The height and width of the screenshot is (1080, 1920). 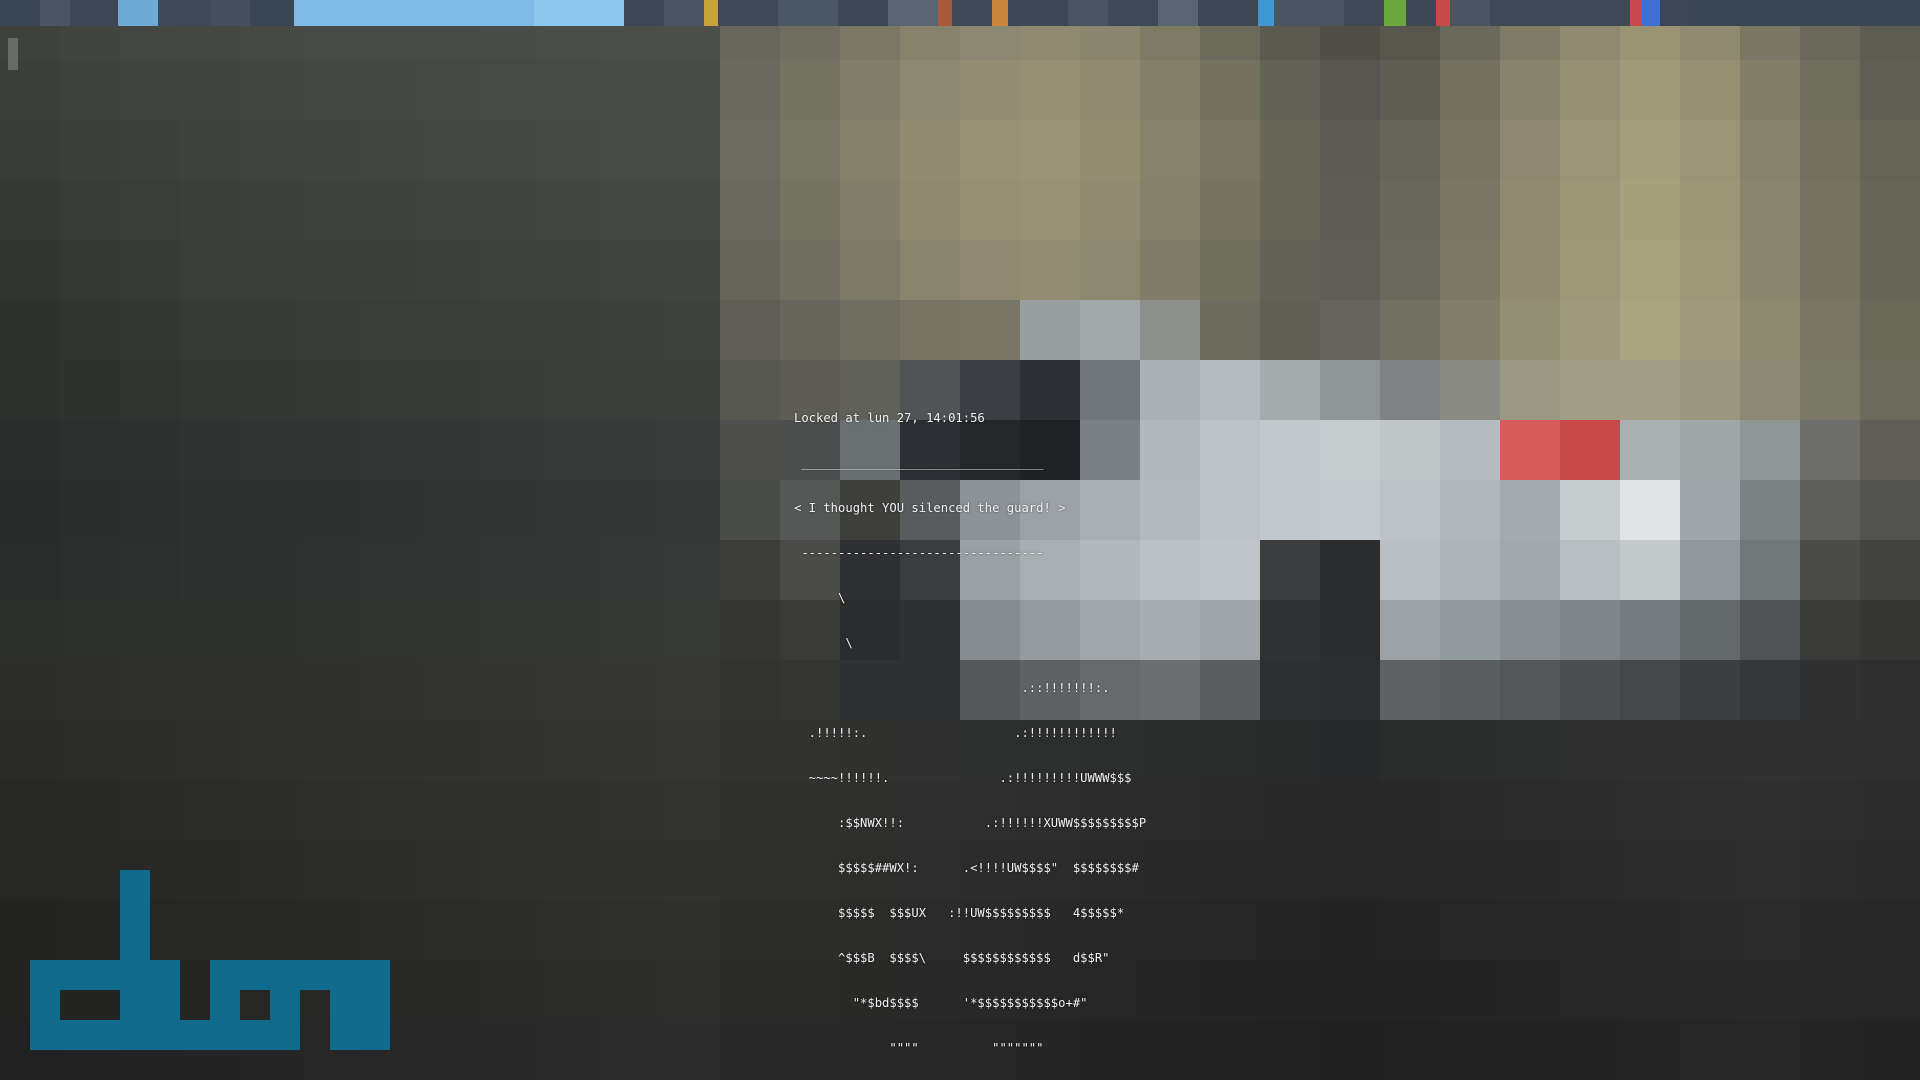 What do you see at coordinates (930, 508) in the screenshot?
I see `speech-bubble-message: < I thought YOU silenced the guard! >` at bounding box center [930, 508].